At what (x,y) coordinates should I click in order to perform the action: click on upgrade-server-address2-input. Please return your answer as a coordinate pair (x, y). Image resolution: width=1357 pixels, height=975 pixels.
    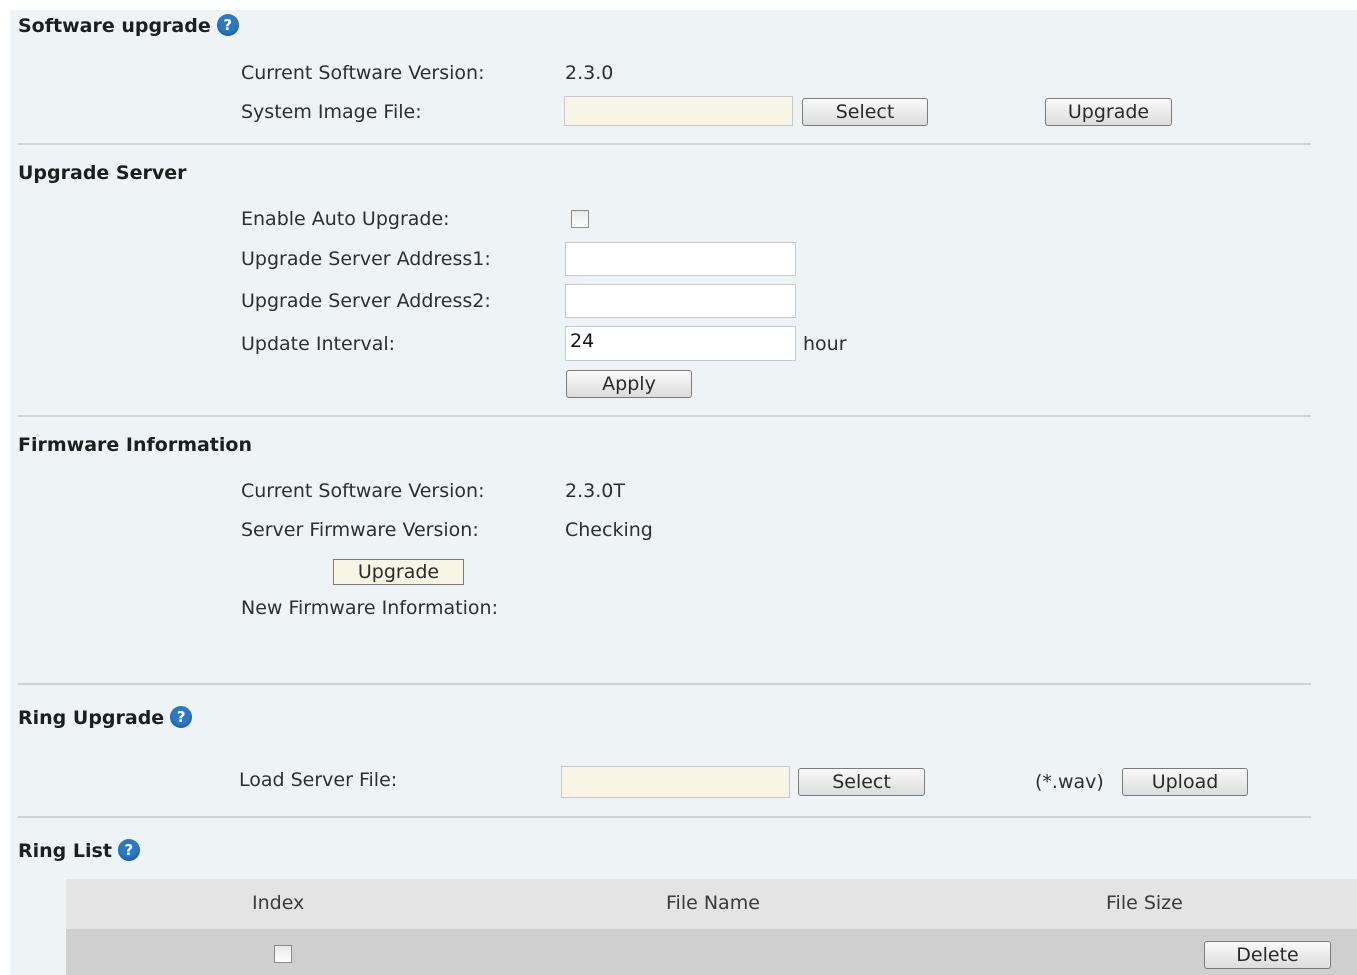
    Looking at the image, I should click on (680, 301).